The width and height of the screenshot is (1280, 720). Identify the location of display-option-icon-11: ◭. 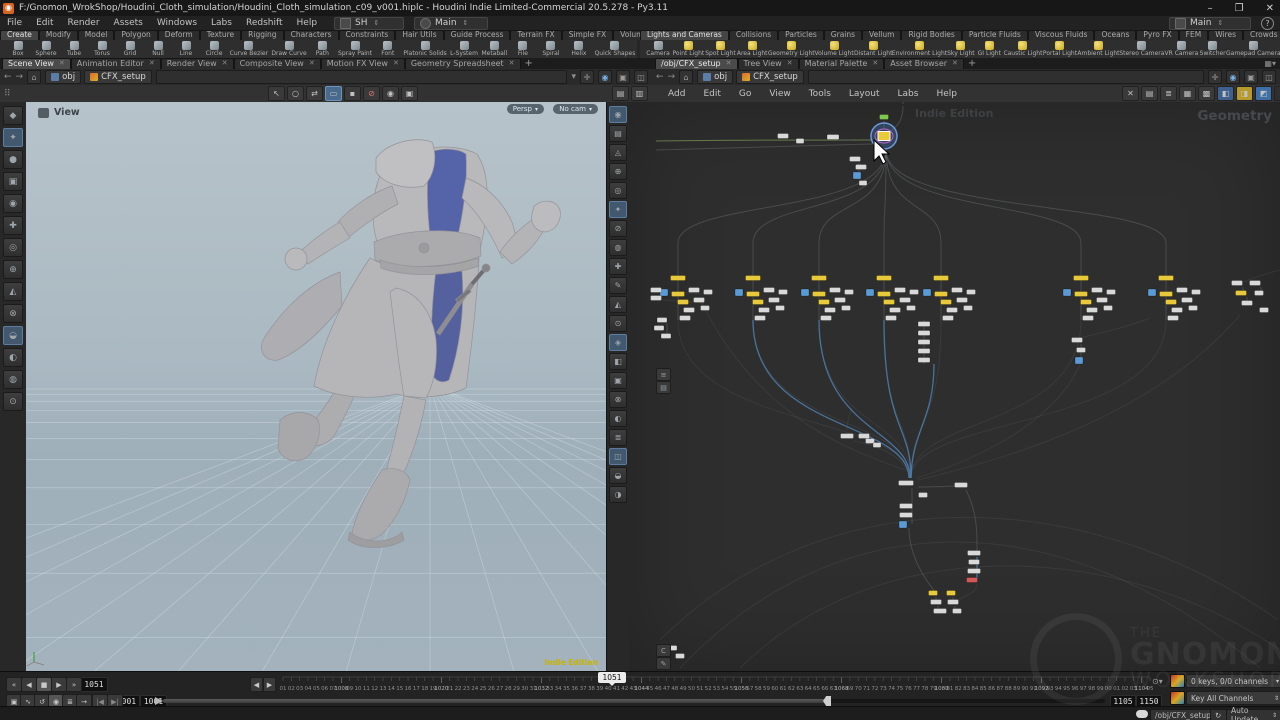
(618, 304).